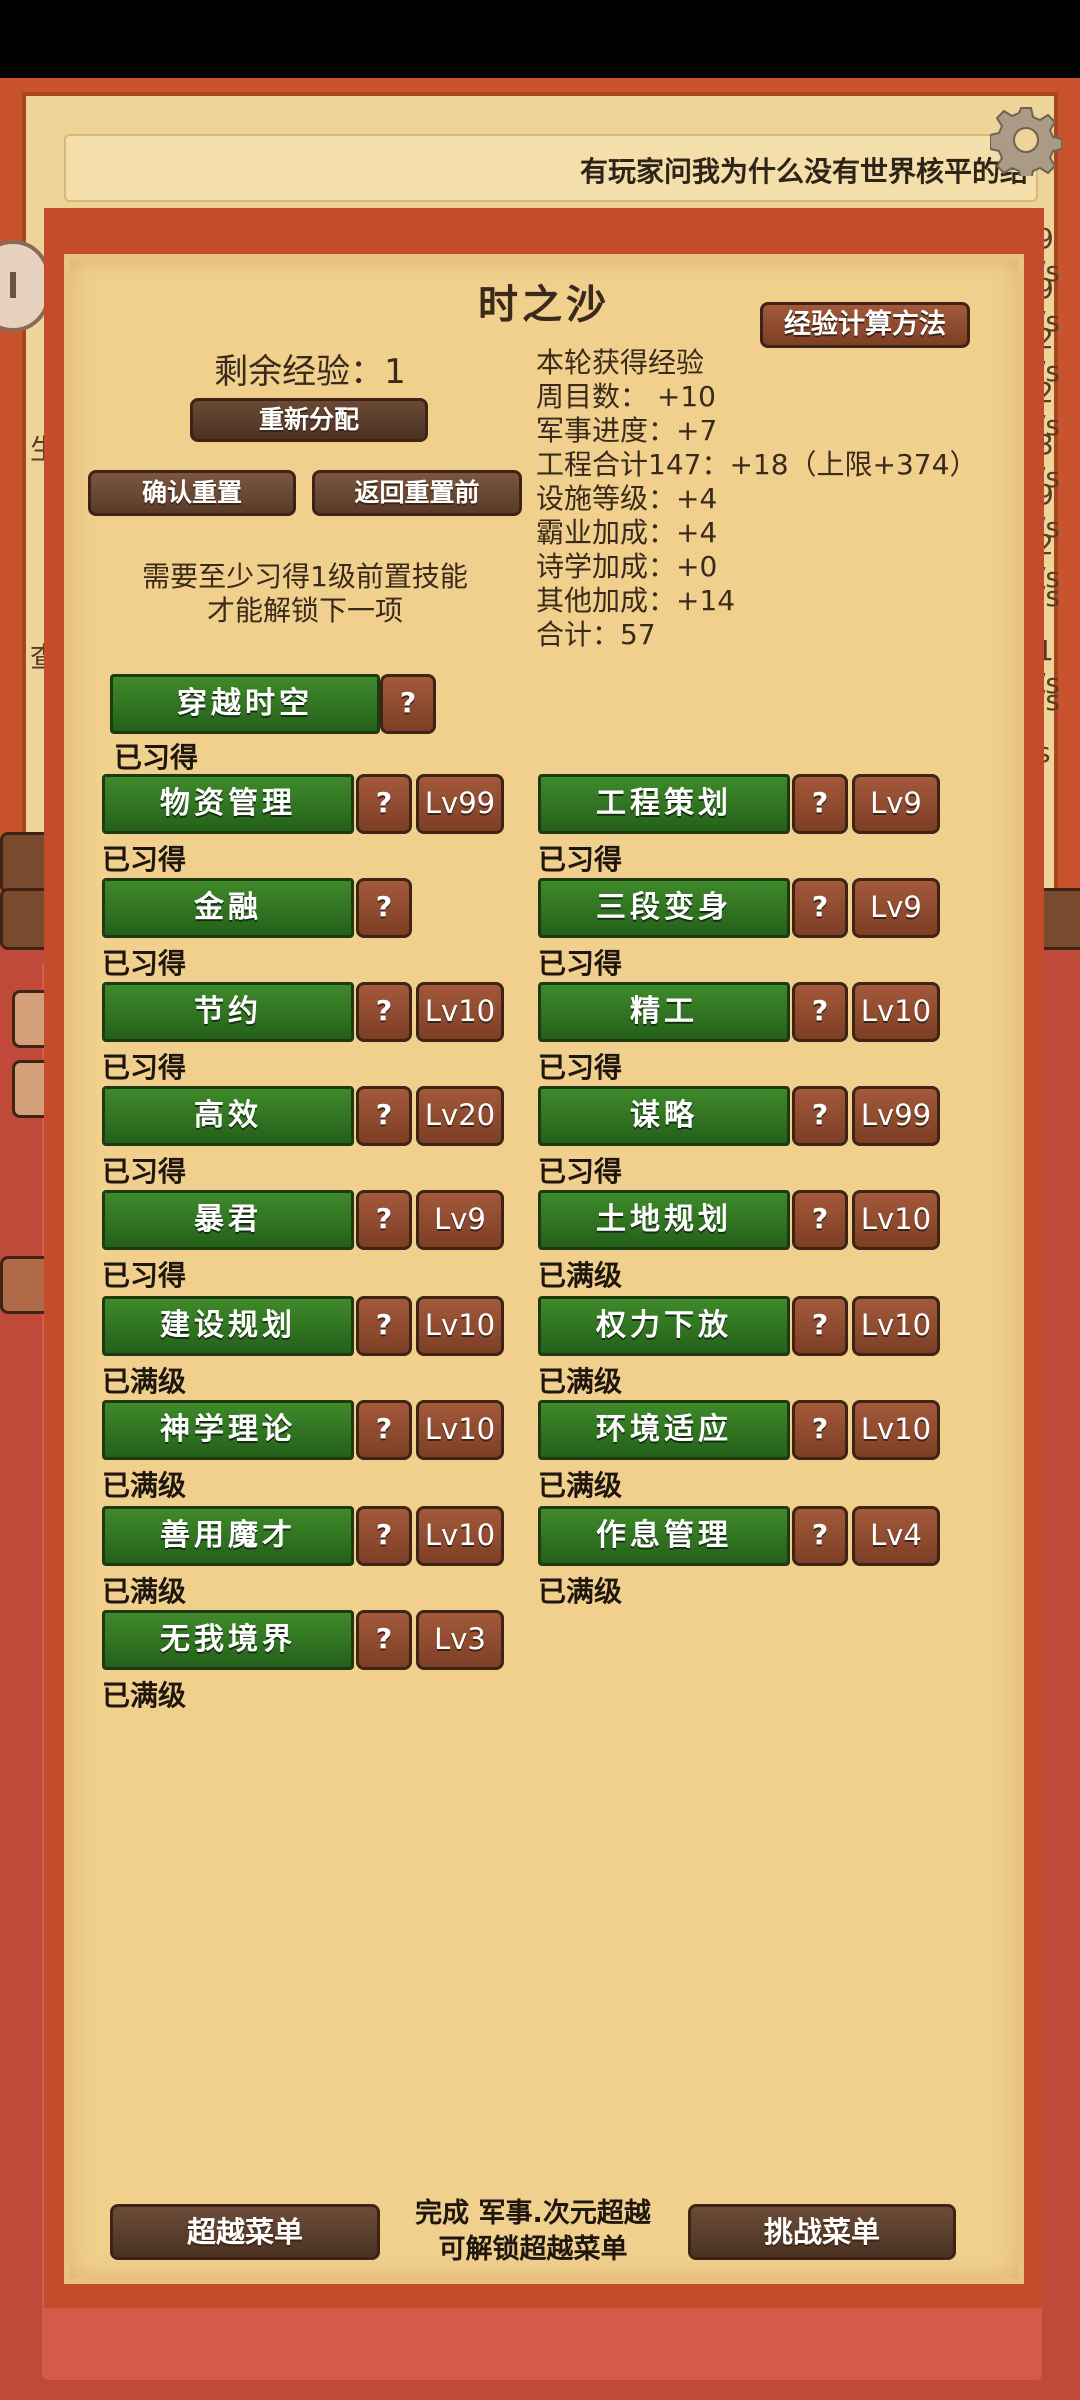 This screenshot has width=1080, height=2400. I want to click on skill-item: 权力下放 ? Lv10 已满级, so click(748, 1347).